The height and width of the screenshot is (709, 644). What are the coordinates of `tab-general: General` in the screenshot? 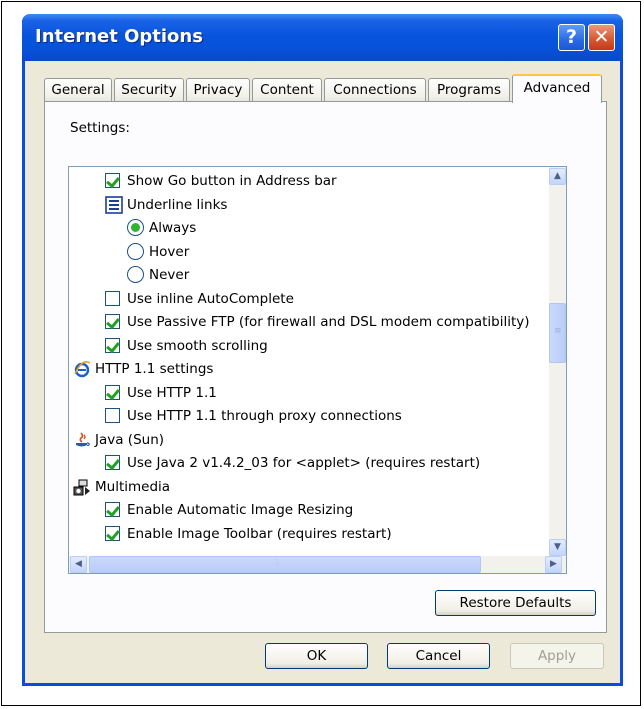 It's located at (78, 90).